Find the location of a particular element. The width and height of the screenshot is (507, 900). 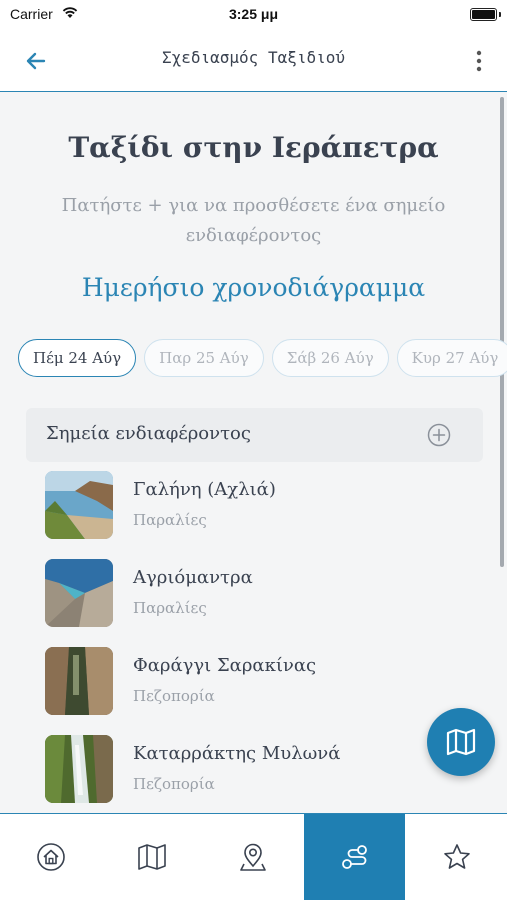

tab-trip-planner is located at coordinates (354, 857).